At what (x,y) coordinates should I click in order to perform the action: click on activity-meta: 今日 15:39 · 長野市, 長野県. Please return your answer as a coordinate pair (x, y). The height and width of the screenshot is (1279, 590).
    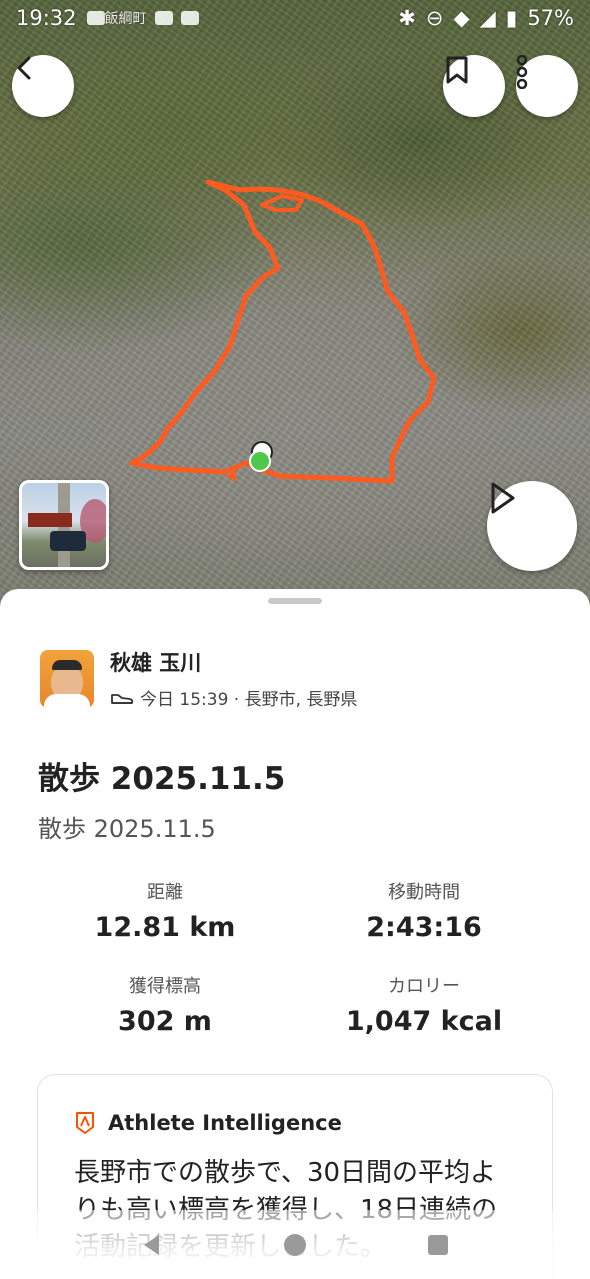
    Looking at the image, I should click on (233, 697).